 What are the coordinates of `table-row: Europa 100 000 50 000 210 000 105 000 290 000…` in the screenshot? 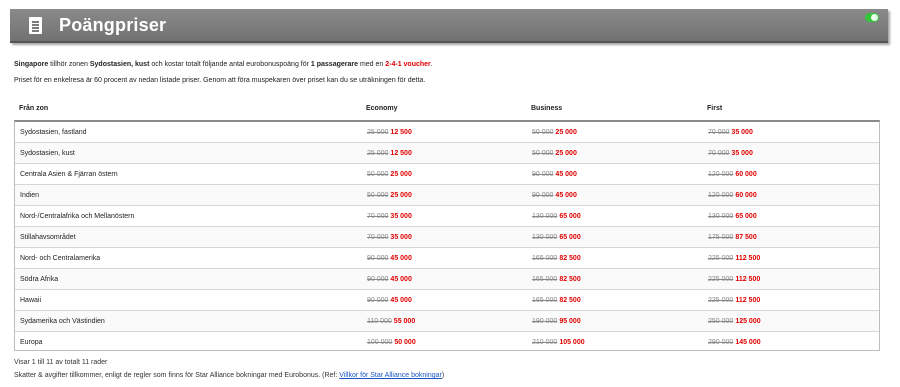 It's located at (447, 342).